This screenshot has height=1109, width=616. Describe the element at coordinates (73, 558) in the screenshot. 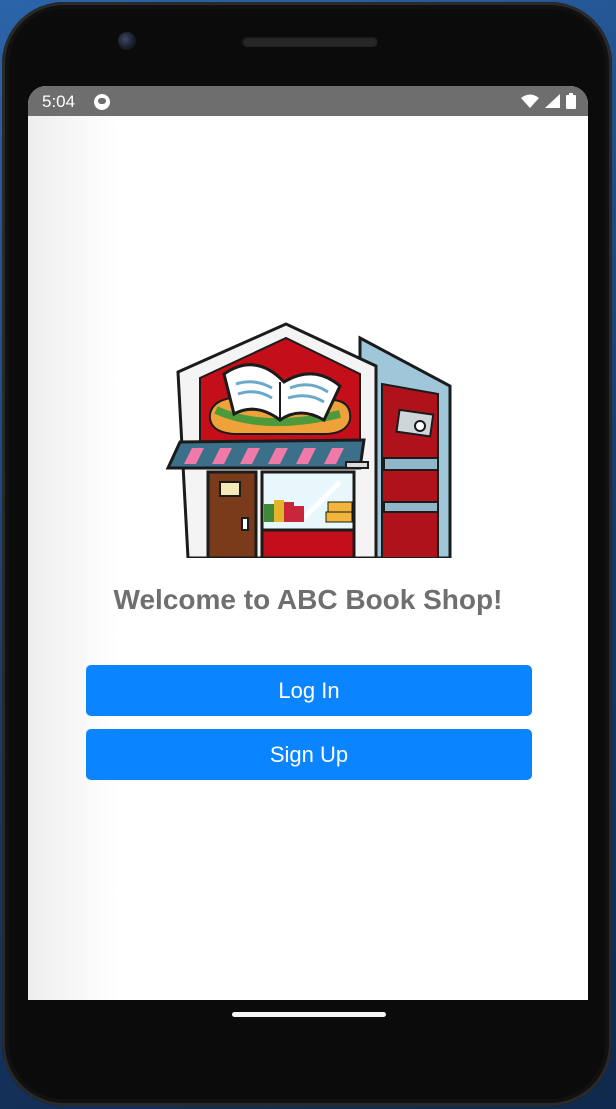

I see `content-edge-shade` at that location.